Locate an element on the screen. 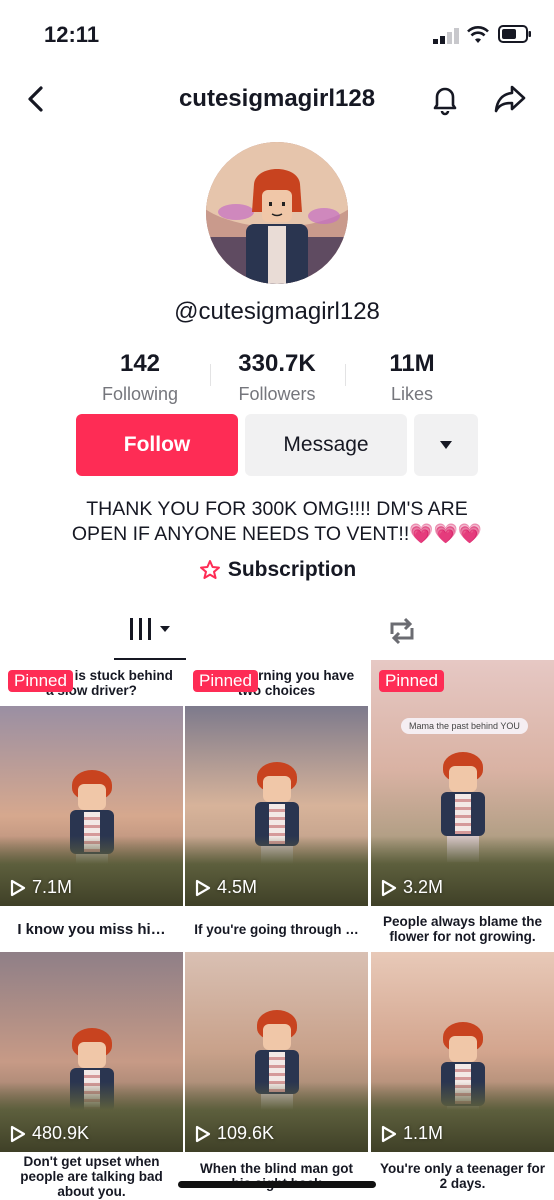  profile-stats: 142 Following 330.7K Followers 11M Likes is located at coordinates (277, 378).